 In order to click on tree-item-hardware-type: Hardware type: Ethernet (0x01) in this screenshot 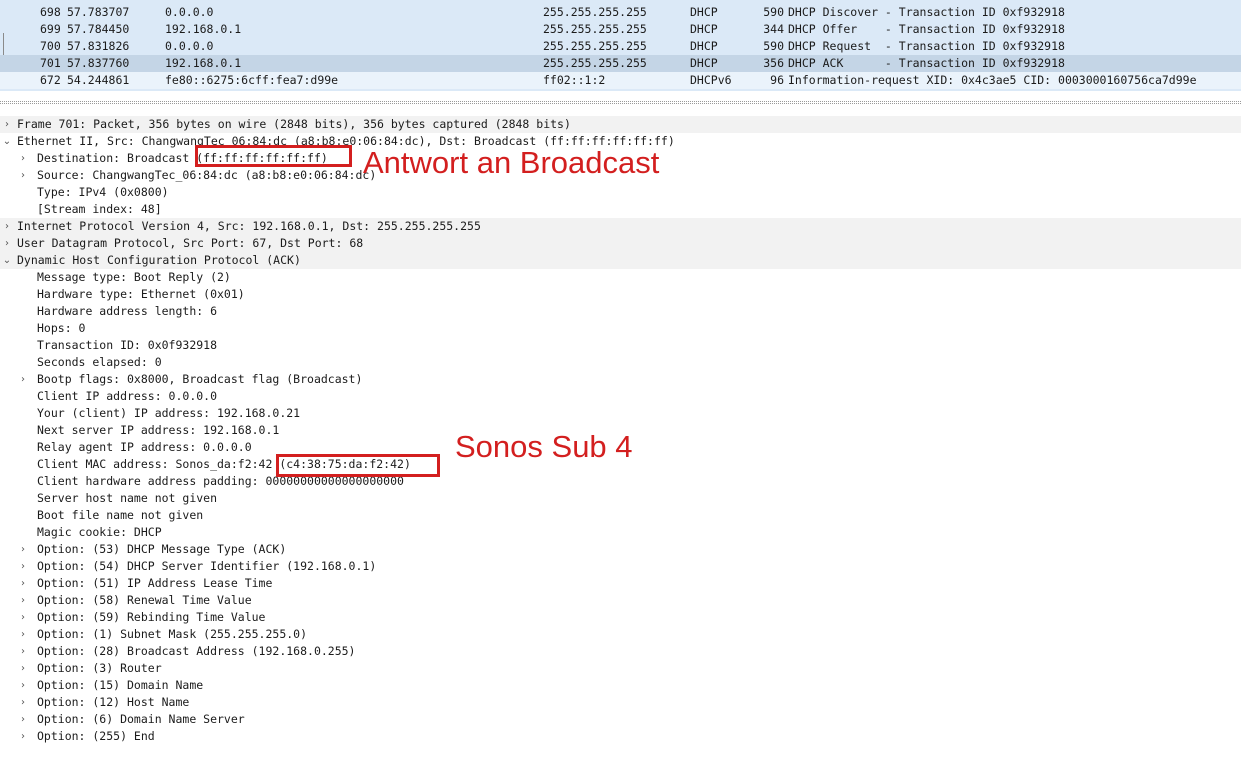, I will do `click(620, 294)`.